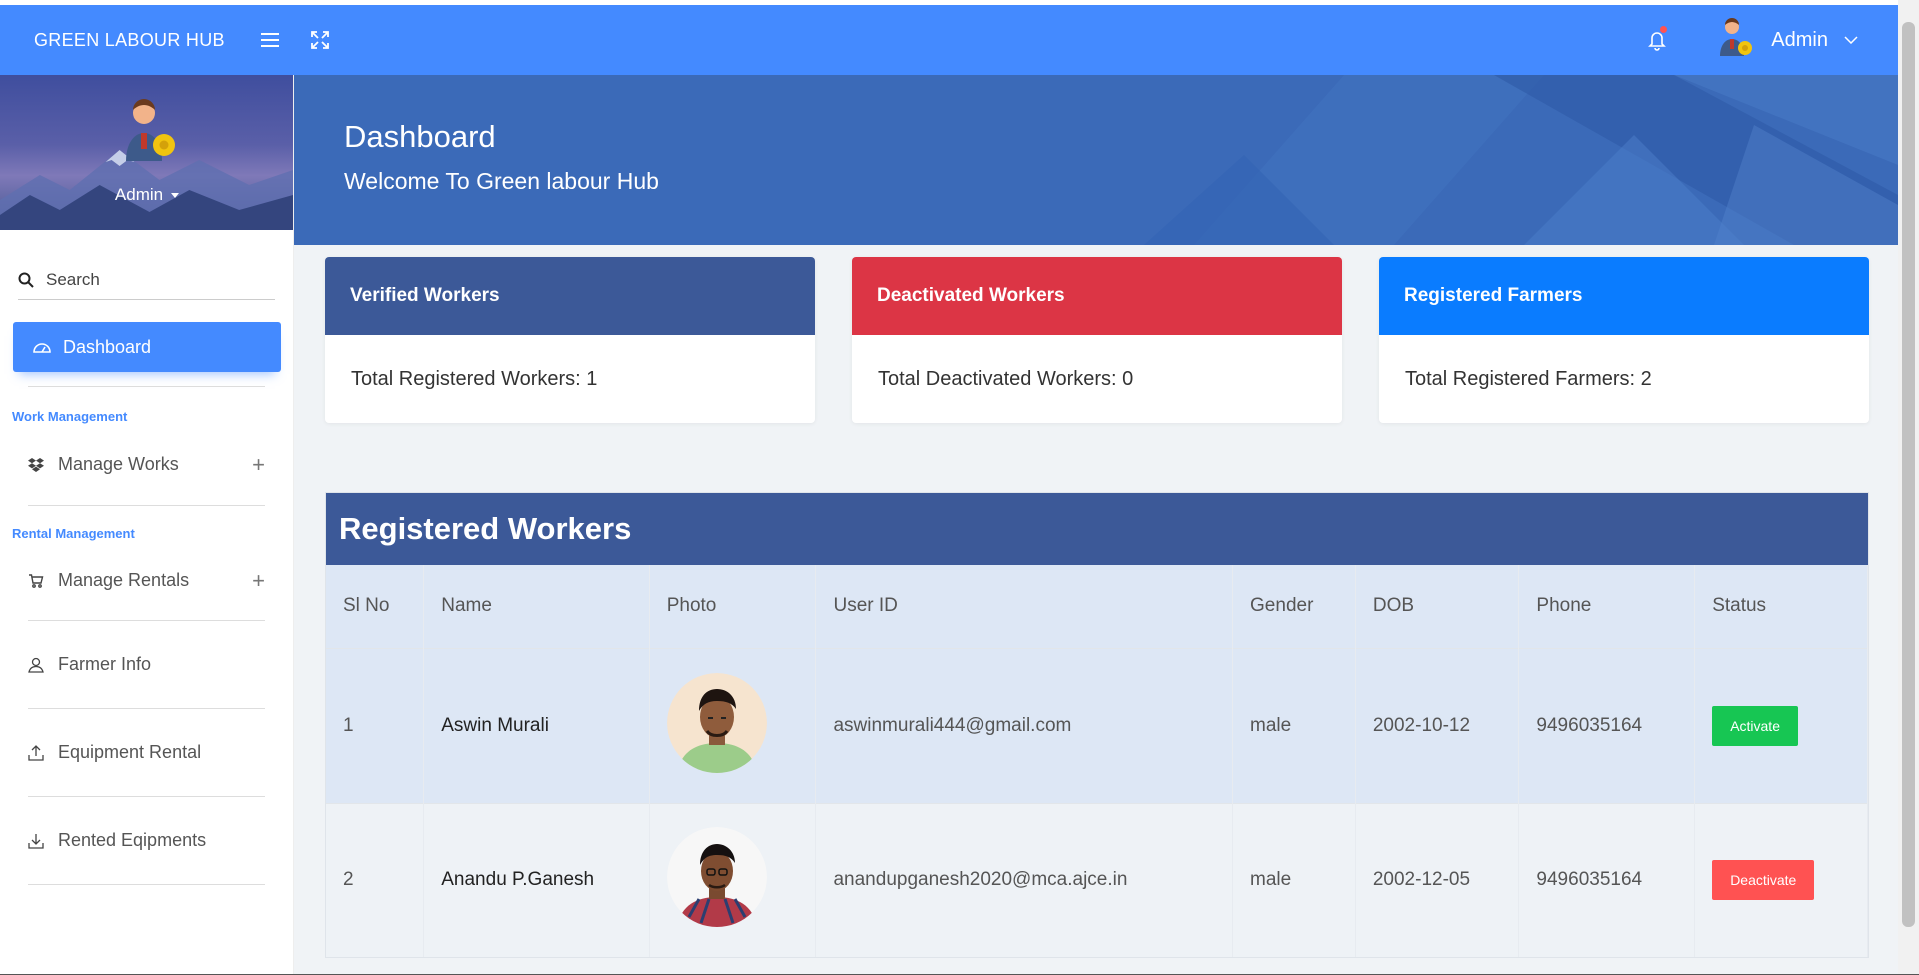  I want to click on cell-status: Deactivate, so click(1781, 879).